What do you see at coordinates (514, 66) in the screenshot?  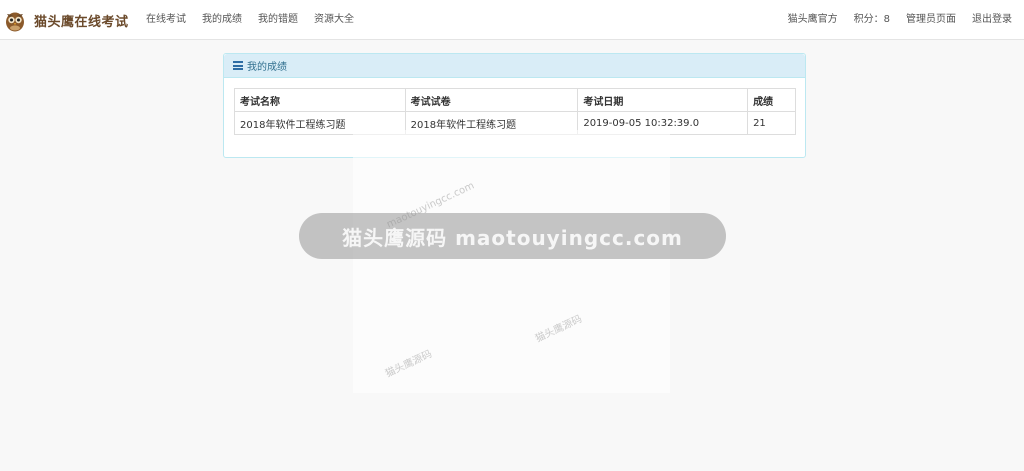 I see `panel-heading: 我的成绩` at bounding box center [514, 66].